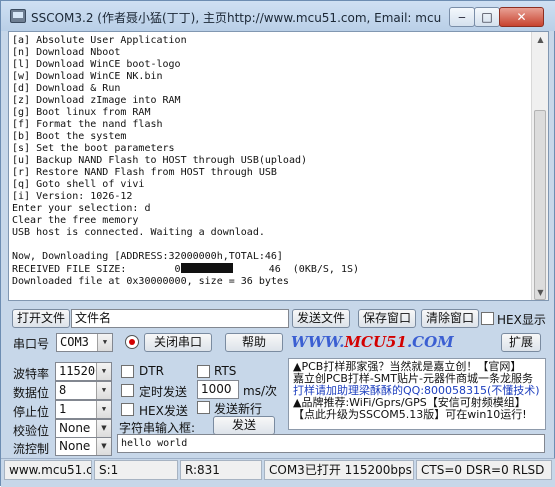  Describe the element at coordinates (254, 342) in the screenshot. I see `help-button: 帮助` at that location.